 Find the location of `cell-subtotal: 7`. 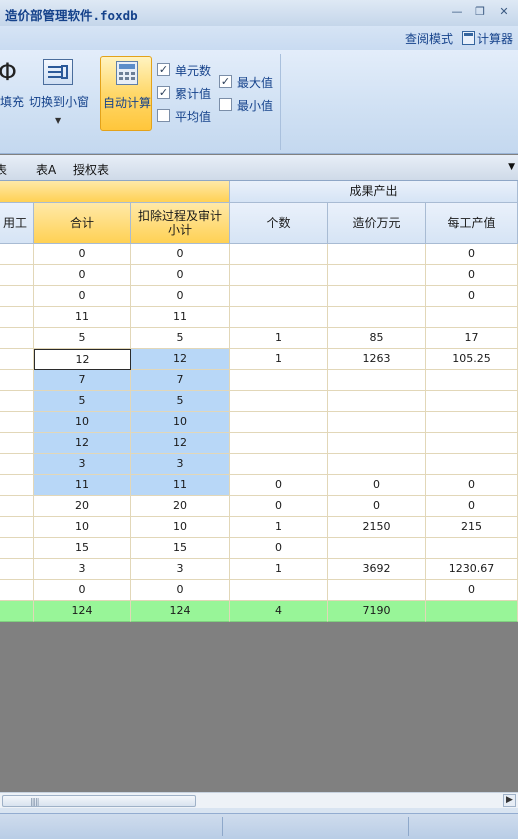

cell-subtotal: 7 is located at coordinates (180, 380).